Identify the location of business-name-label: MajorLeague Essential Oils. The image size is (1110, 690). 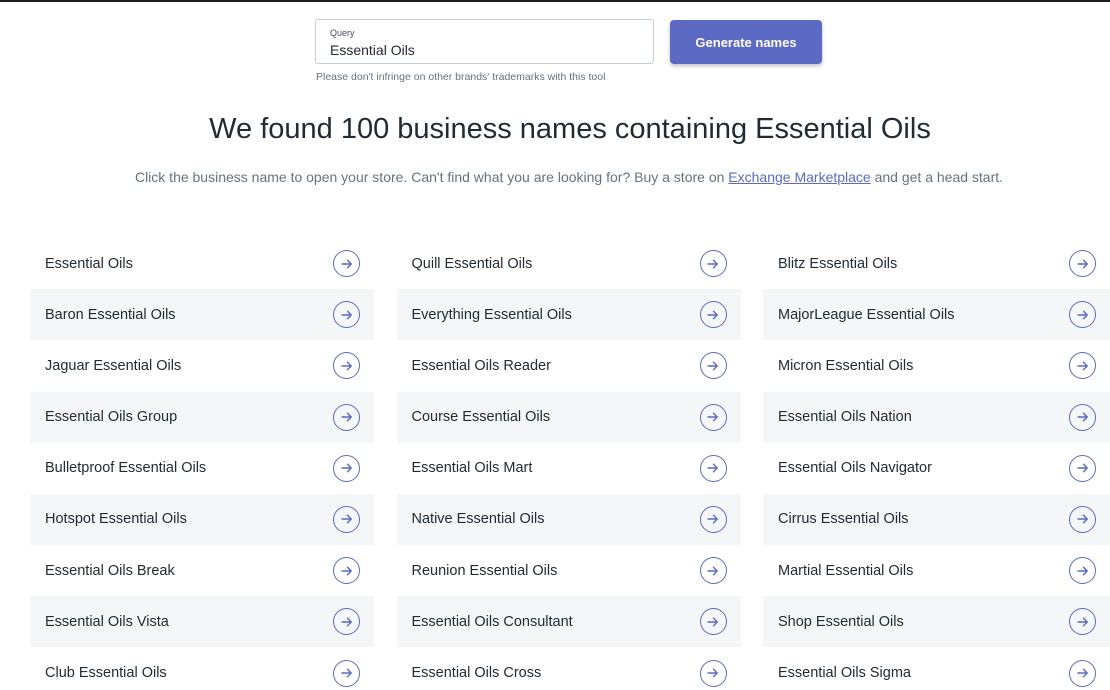
(866, 314).